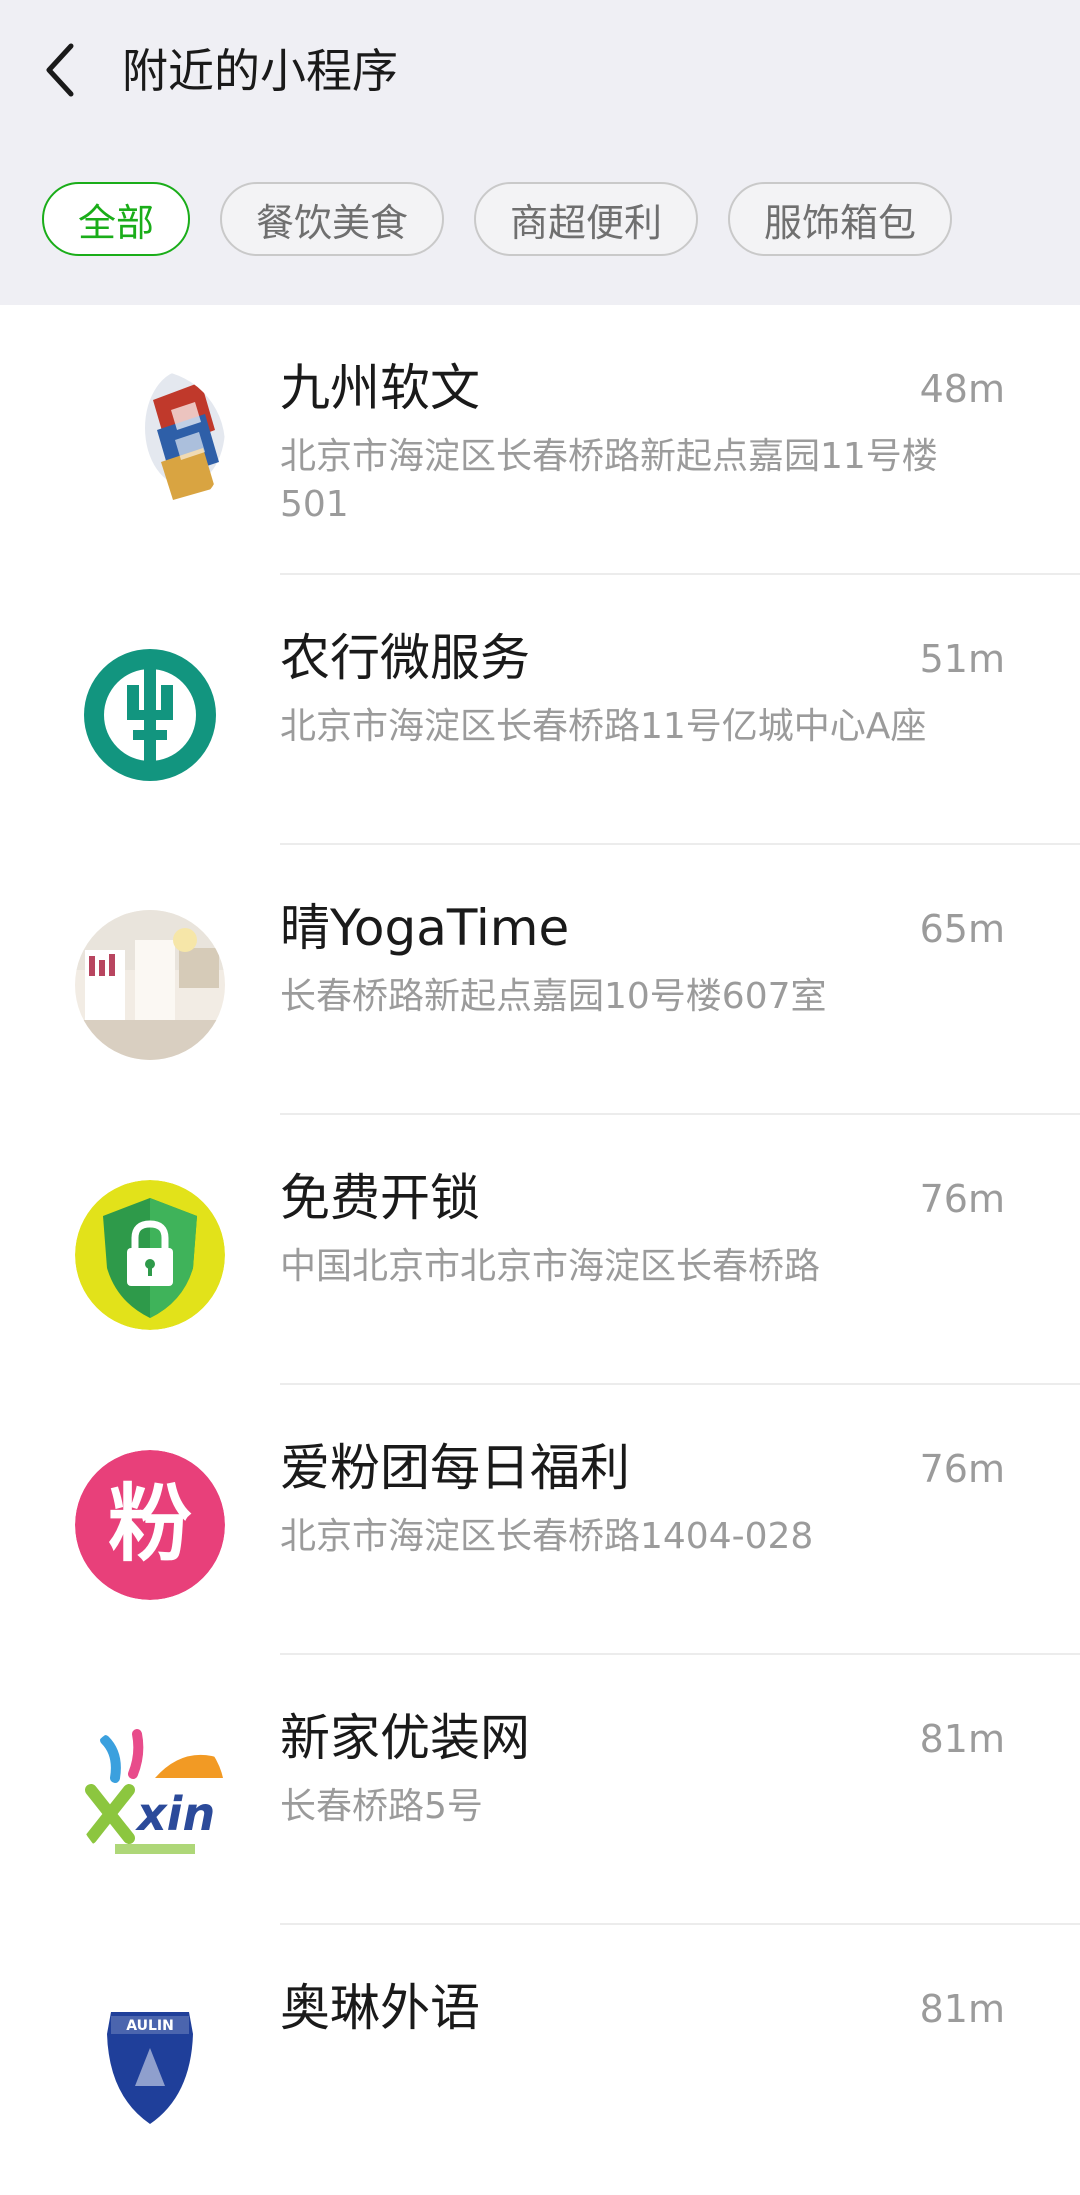 Image resolution: width=1080 pixels, height=2195 pixels. What do you see at coordinates (425, 928) in the screenshot?
I see `item-name: 晴YogaTime` at bounding box center [425, 928].